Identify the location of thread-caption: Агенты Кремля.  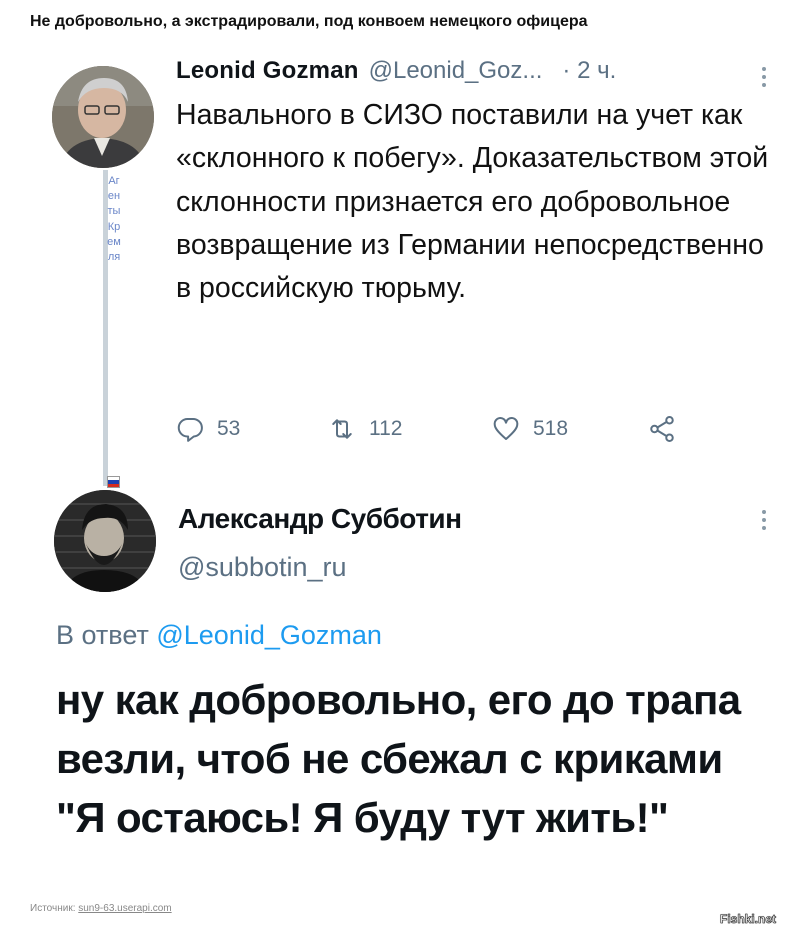
(114, 219).